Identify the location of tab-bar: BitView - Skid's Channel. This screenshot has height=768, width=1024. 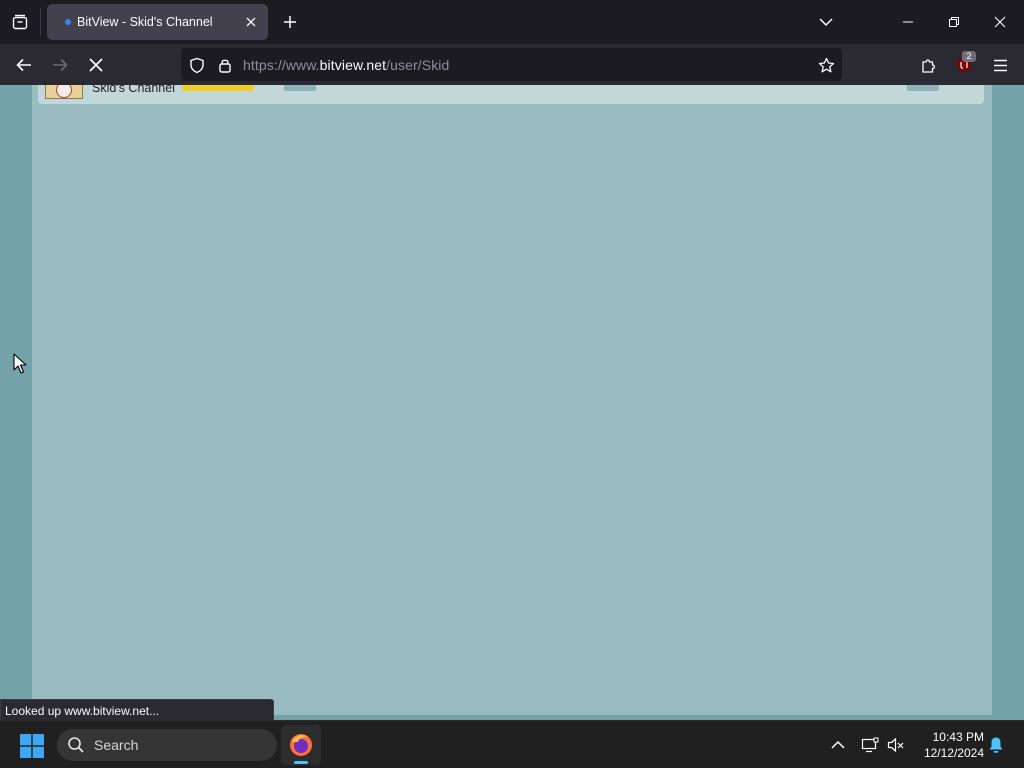
(512, 22).